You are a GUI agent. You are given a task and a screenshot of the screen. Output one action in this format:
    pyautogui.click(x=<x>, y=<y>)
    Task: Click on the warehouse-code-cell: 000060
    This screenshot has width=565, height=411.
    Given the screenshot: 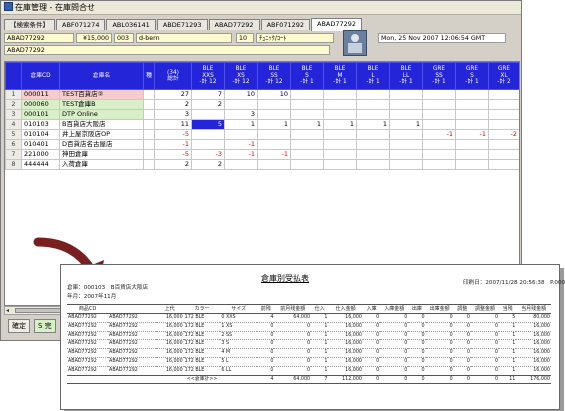 What is the action you would take?
    pyautogui.click(x=40, y=104)
    